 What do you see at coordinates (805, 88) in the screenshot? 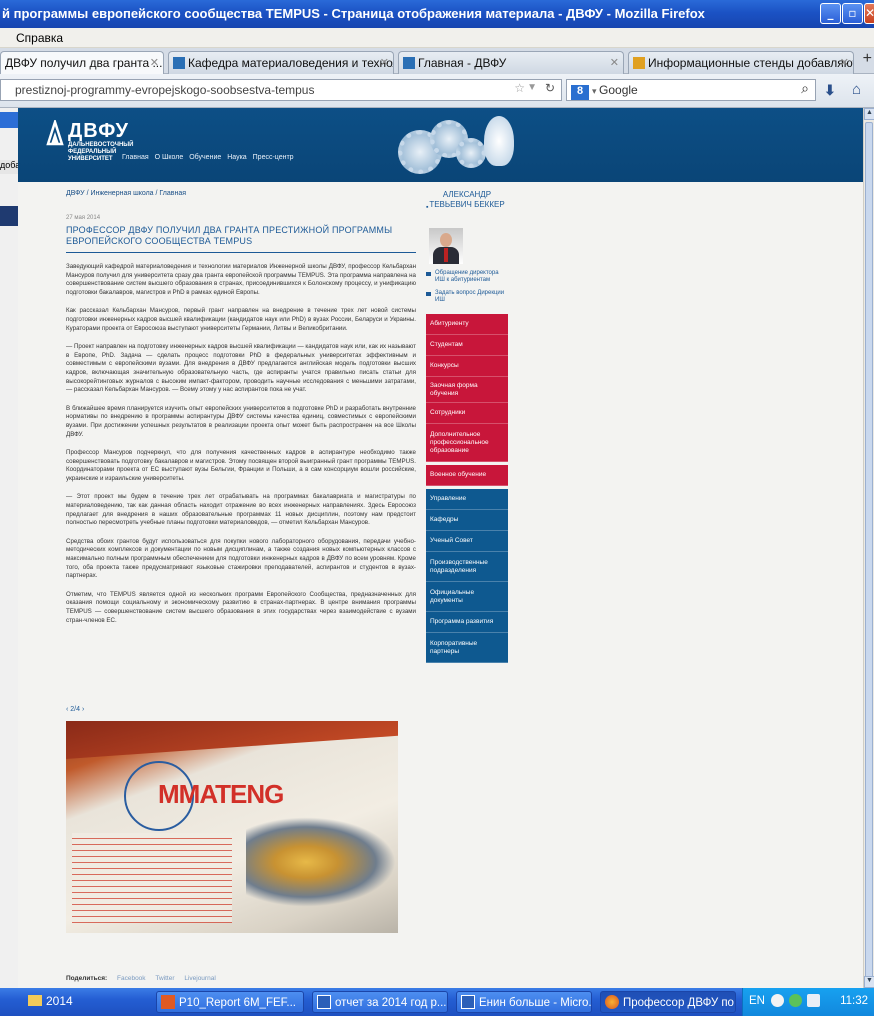
I see `search-icon: ⌕` at bounding box center [805, 88].